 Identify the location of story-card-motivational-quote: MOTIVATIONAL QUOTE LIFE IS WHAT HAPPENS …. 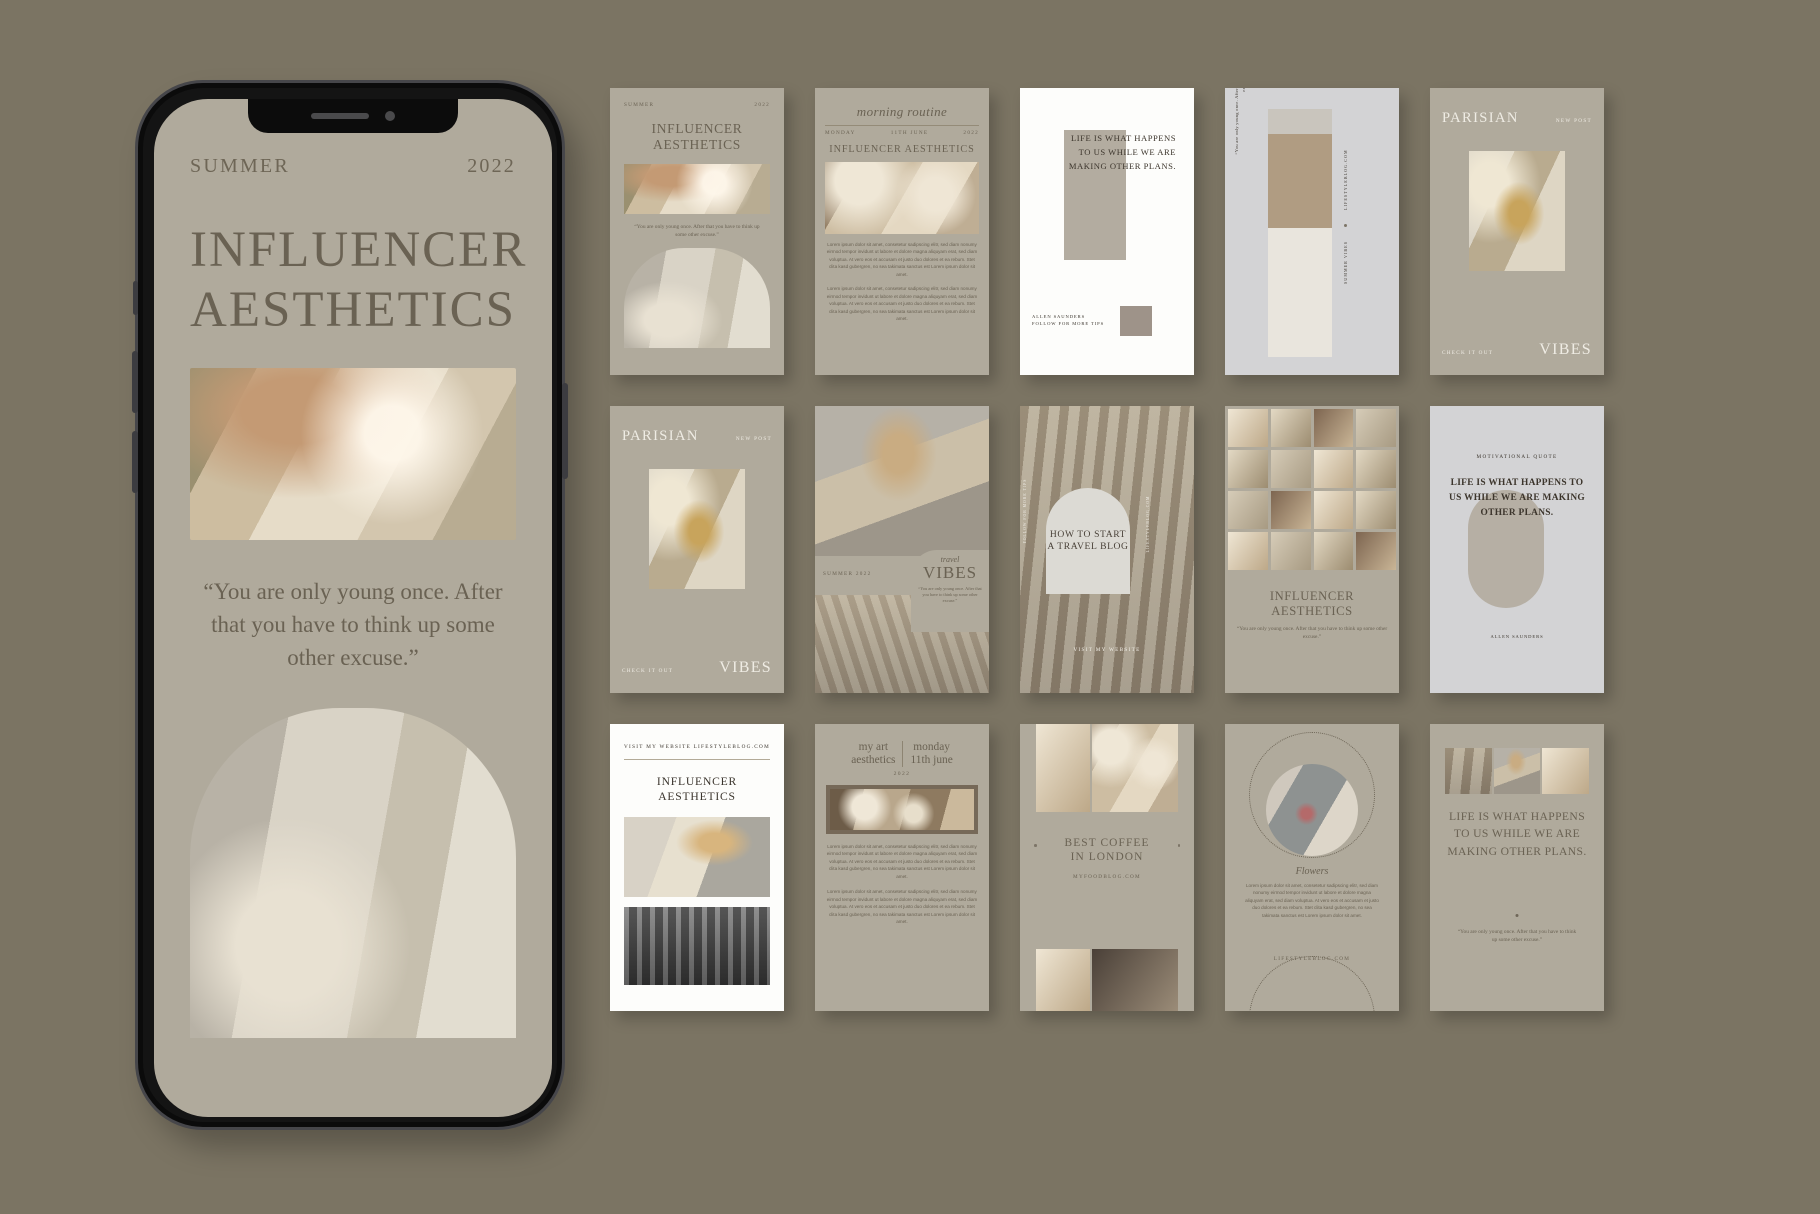
(1517, 549).